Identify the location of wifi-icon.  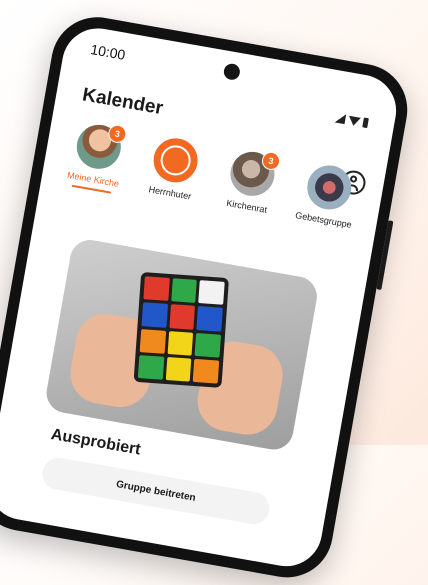
(354, 121).